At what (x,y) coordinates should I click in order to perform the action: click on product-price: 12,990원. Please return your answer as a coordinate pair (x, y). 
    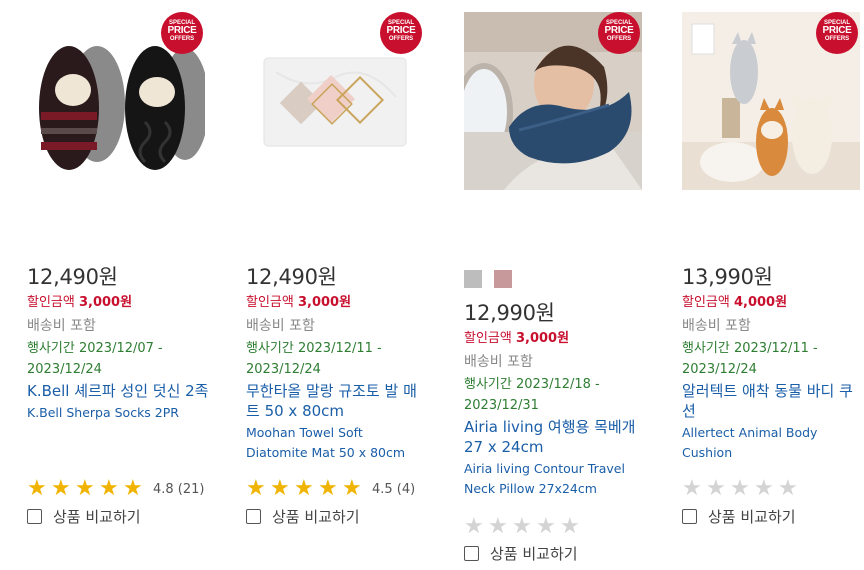
    Looking at the image, I should click on (509, 313).